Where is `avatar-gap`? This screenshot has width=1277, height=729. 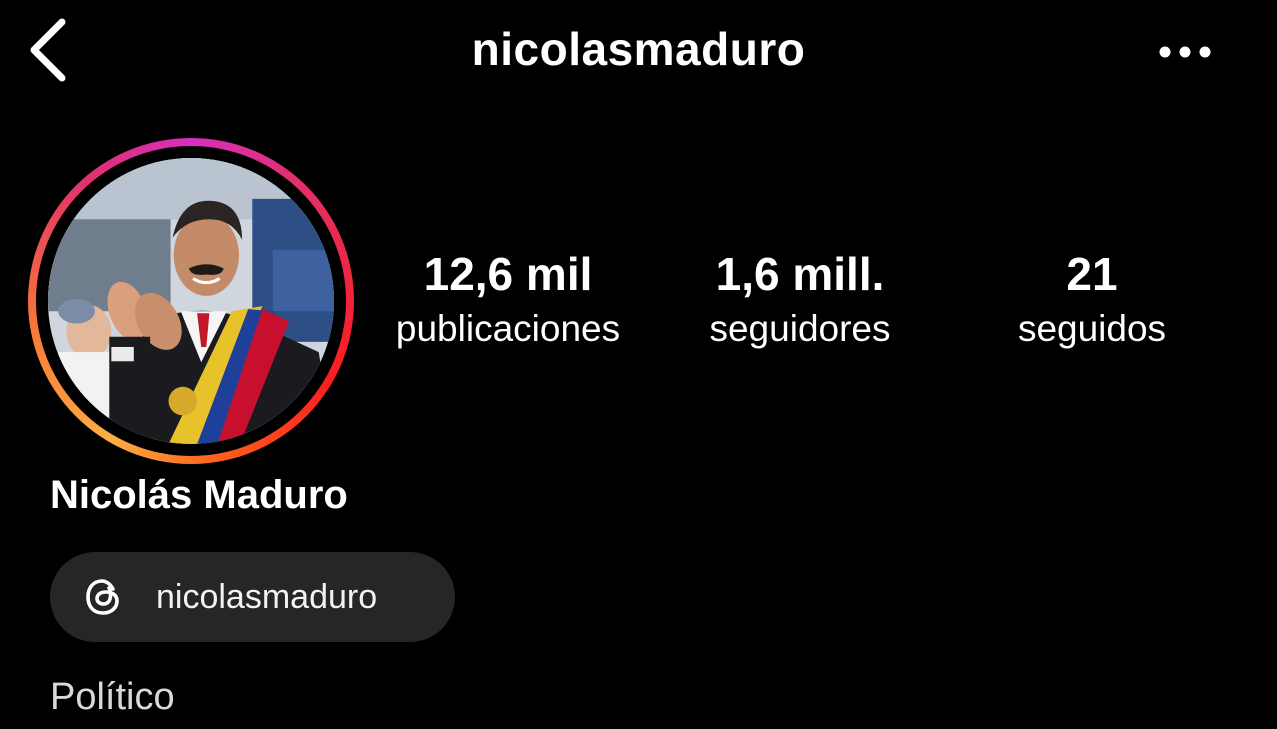 avatar-gap is located at coordinates (191, 301).